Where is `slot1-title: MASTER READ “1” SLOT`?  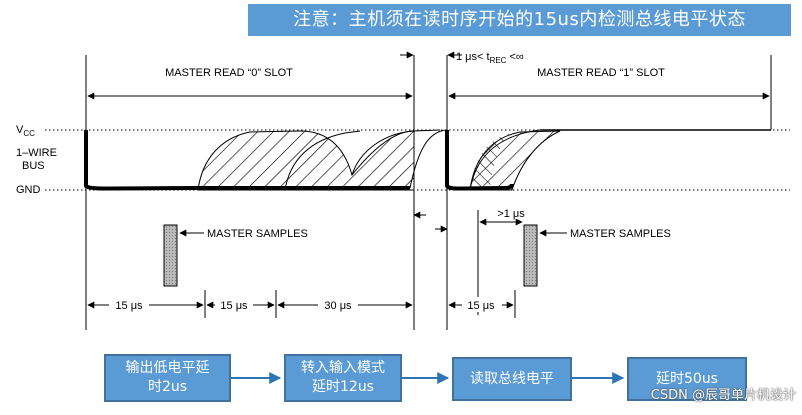
slot1-title: MASTER READ “1” SLOT is located at coordinates (601, 73).